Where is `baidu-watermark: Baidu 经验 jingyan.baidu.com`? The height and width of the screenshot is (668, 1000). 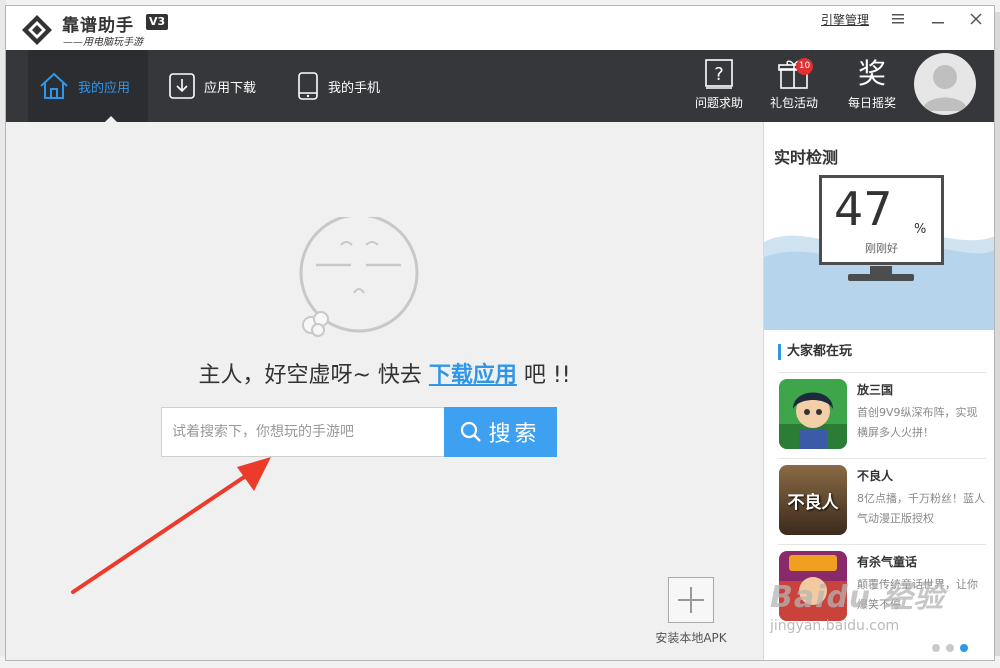 baidu-watermark: Baidu 经验 jingyan.baidu.com is located at coordinates (870, 603).